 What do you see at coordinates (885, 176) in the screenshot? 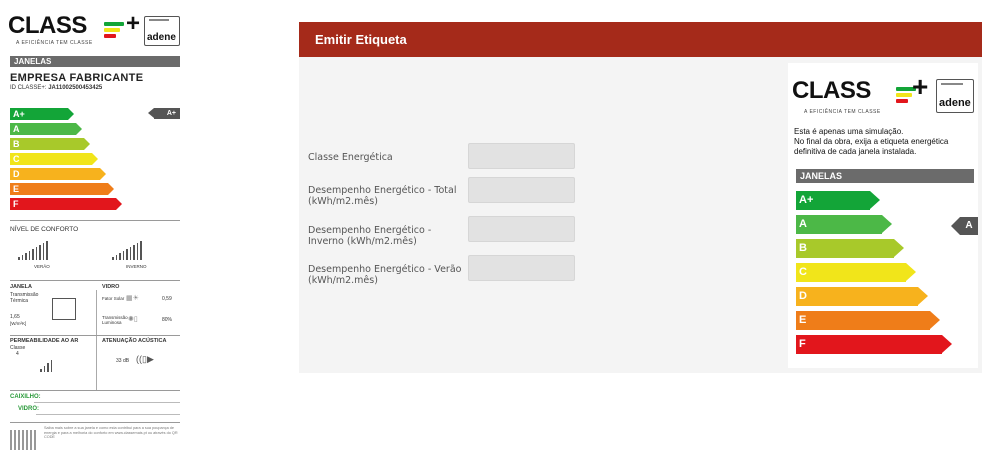
I see `sim-category-bar: JANELAS` at bounding box center [885, 176].